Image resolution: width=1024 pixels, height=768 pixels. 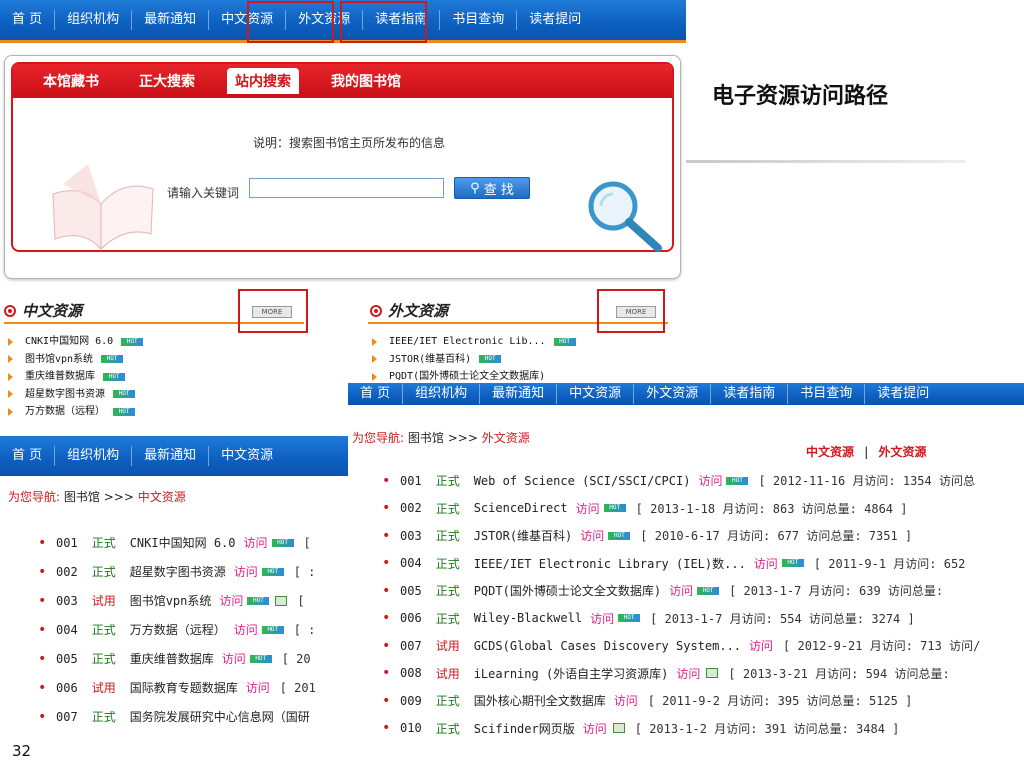 I want to click on tab-site-search: 站内搜索, so click(x=263, y=81).